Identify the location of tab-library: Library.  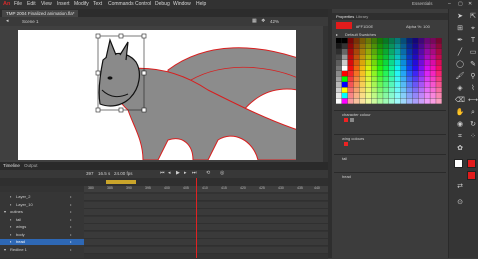
(362, 16).